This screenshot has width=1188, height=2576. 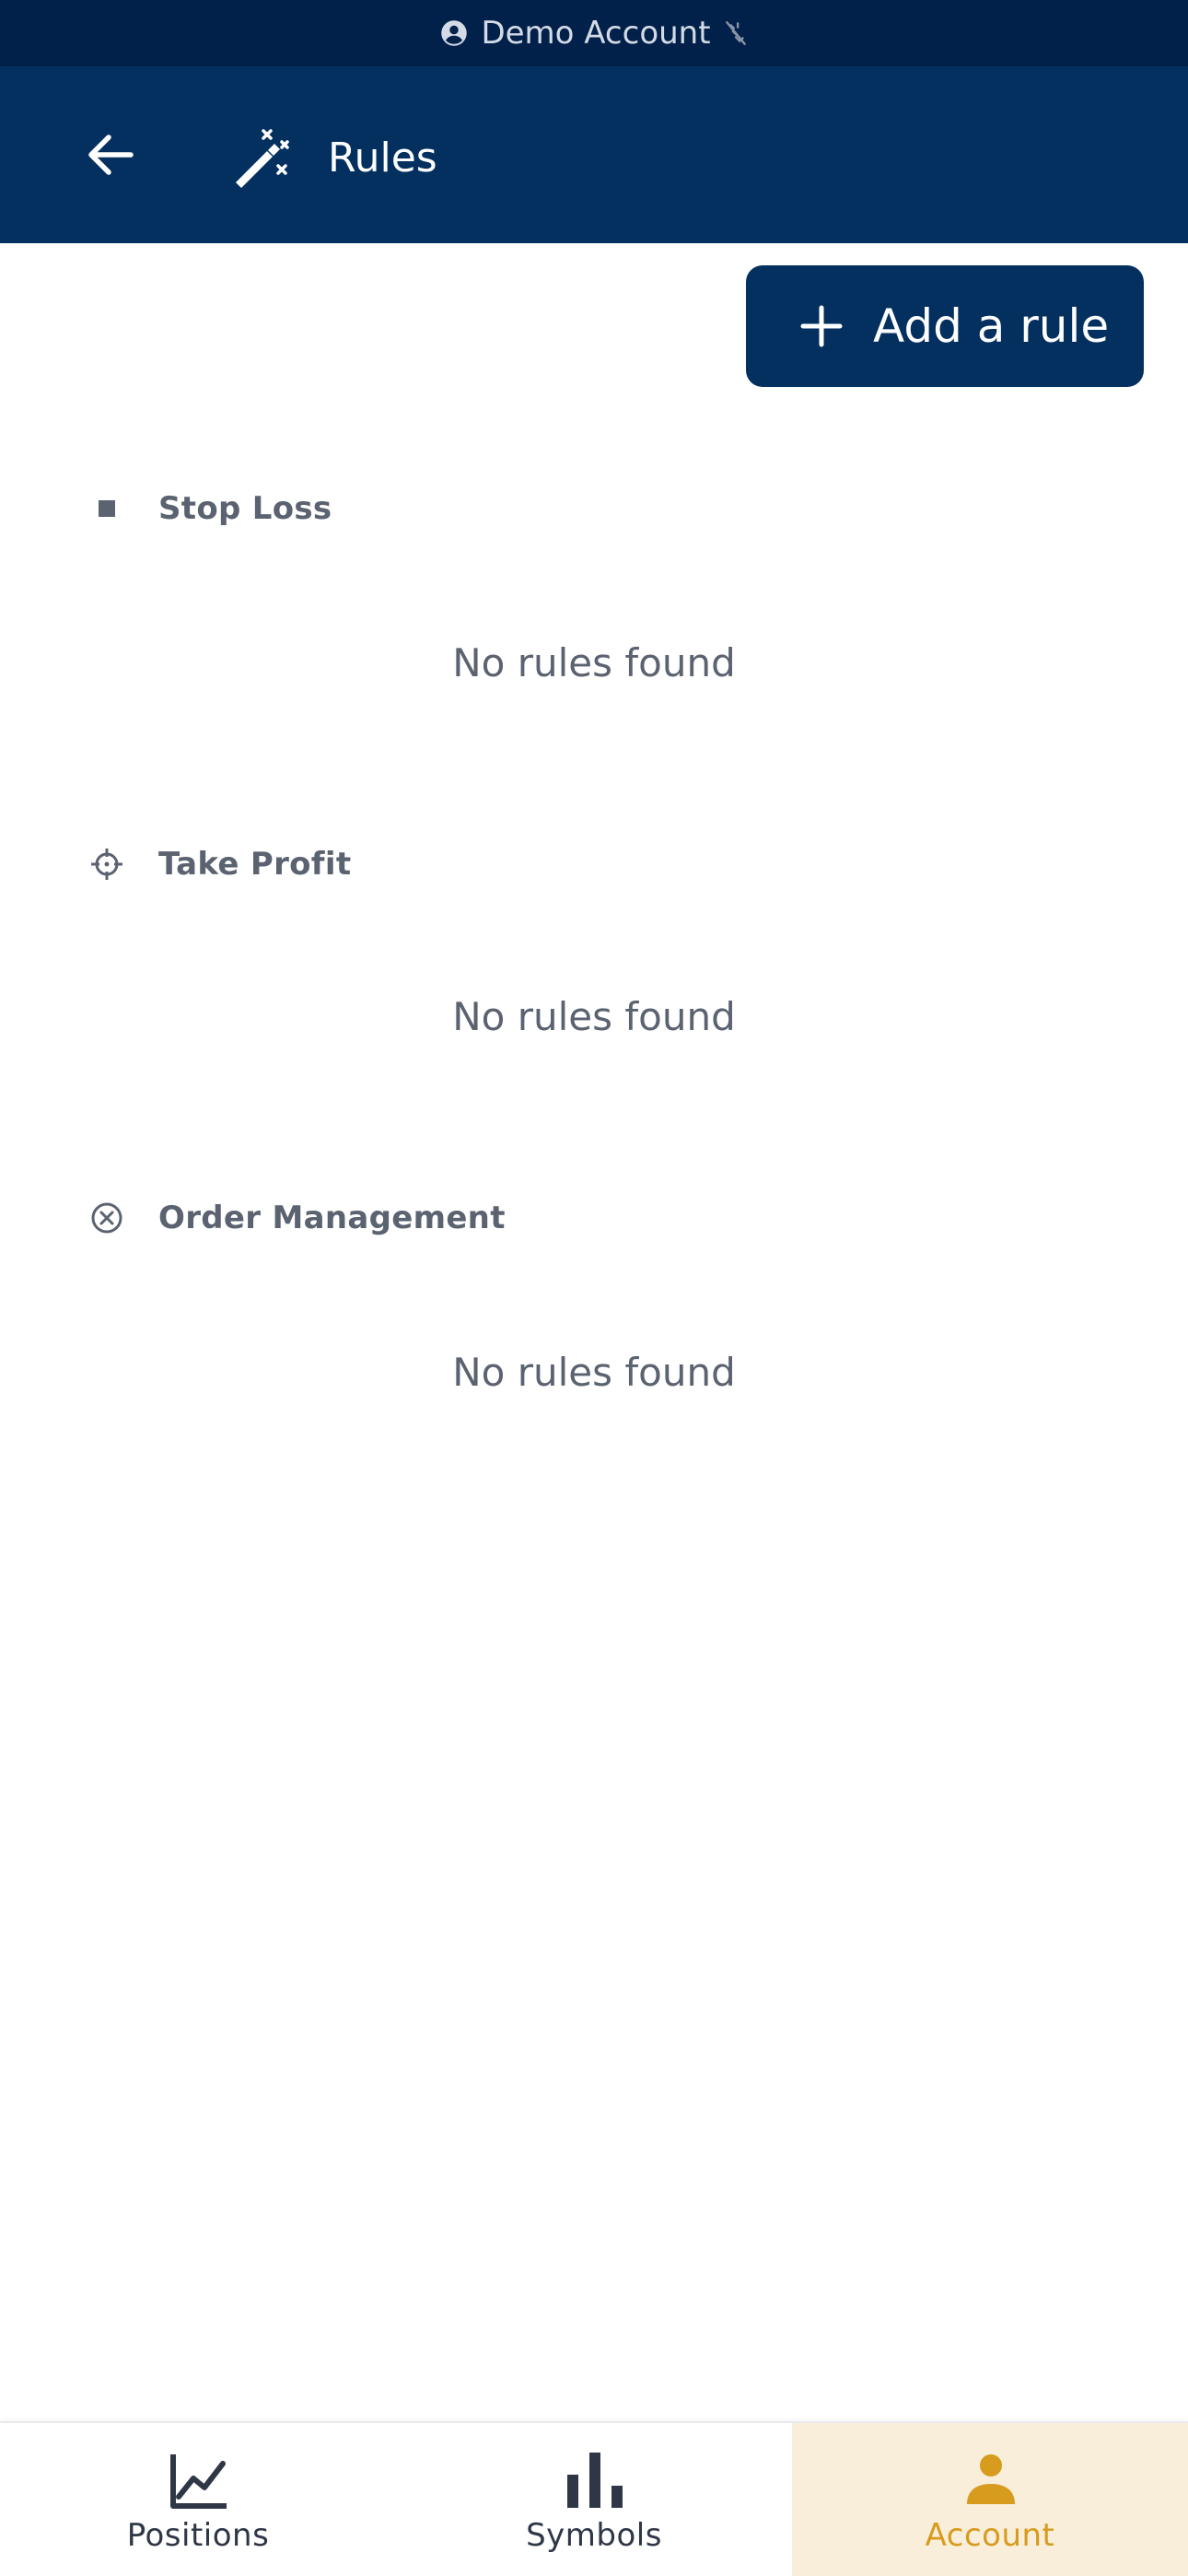 What do you see at coordinates (991, 2479) in the screenshot?
I see `person-icon` at bounding box center [991, 2479].